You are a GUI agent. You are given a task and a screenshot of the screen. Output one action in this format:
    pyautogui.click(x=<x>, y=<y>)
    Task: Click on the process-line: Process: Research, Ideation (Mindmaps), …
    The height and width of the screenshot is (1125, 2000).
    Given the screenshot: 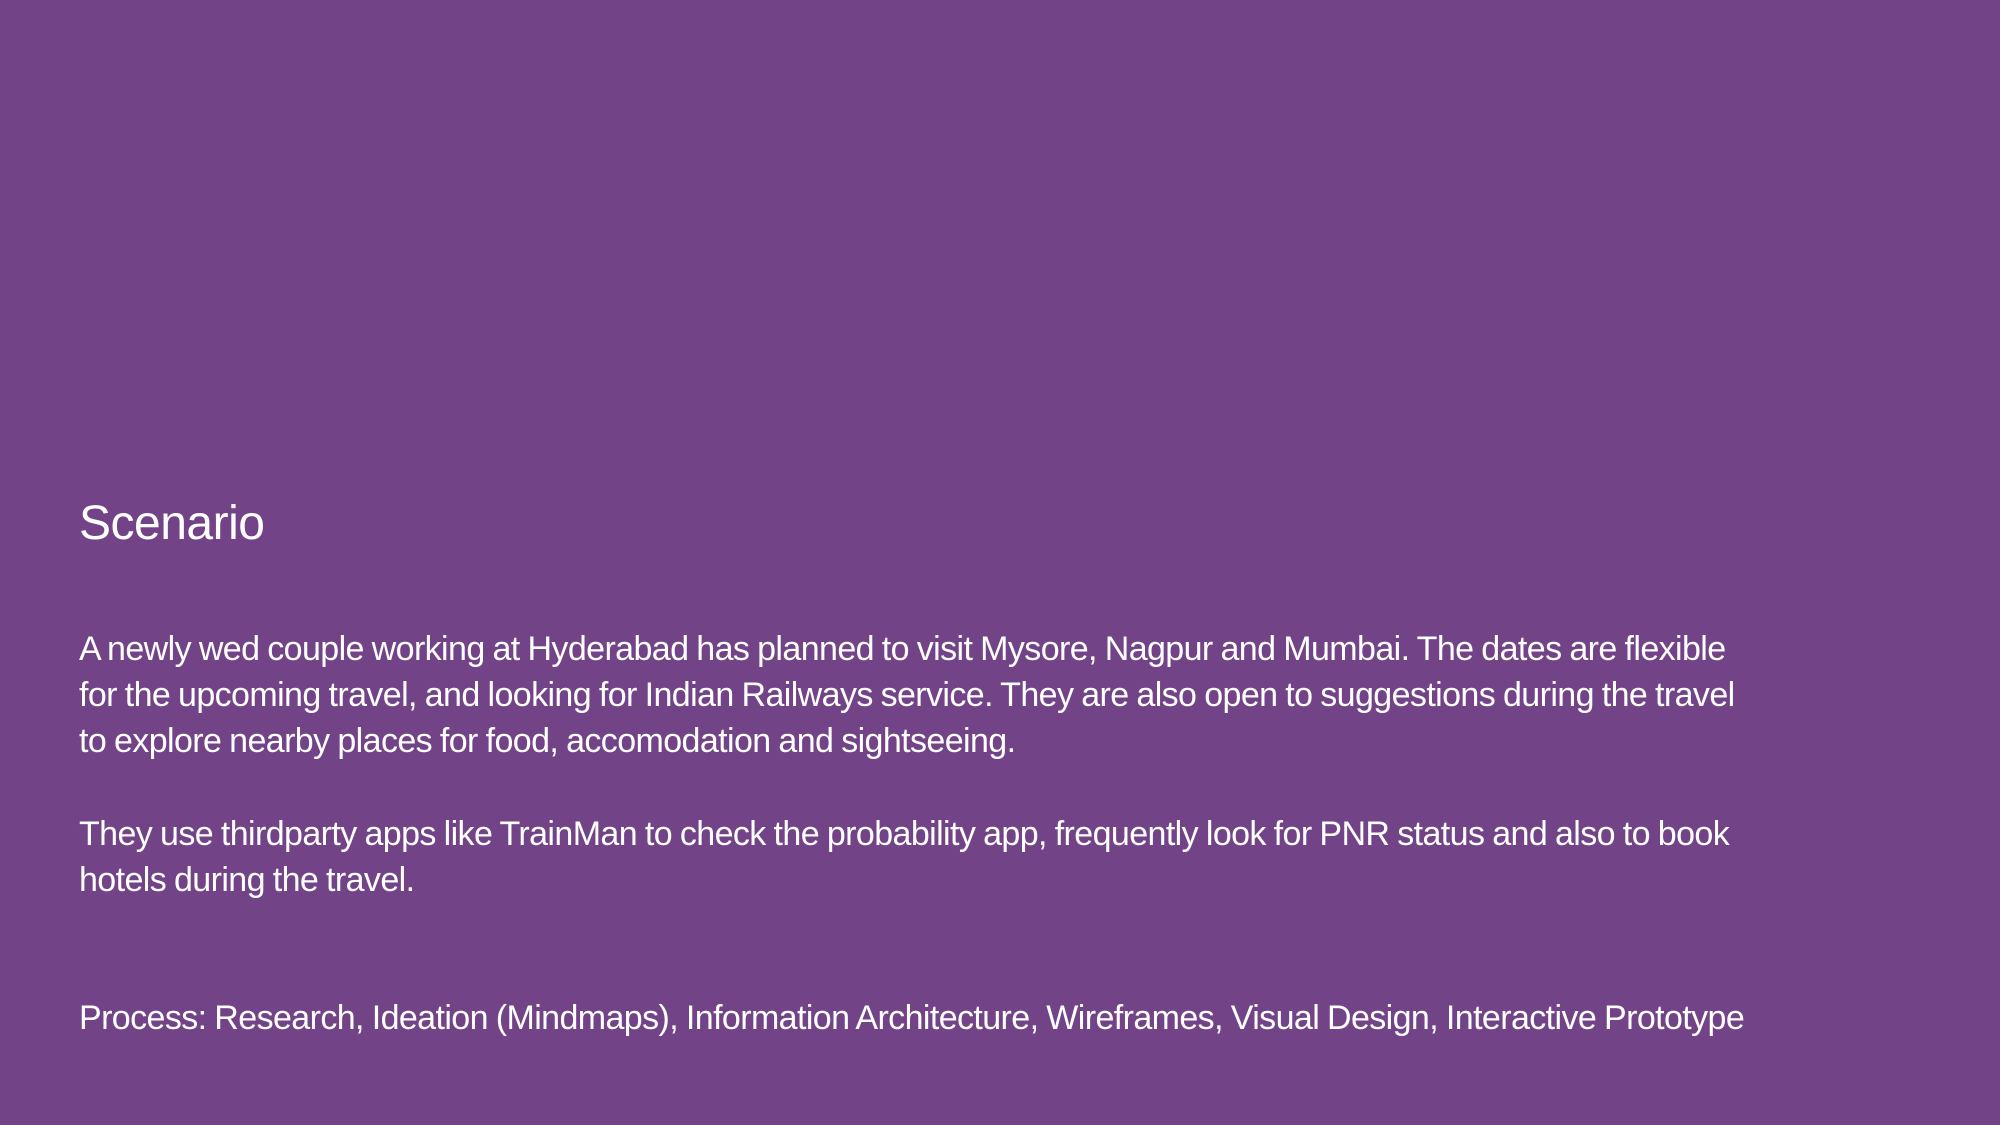 What is the action you would take?
    pyautogui.click(x=912, y=1018)
    